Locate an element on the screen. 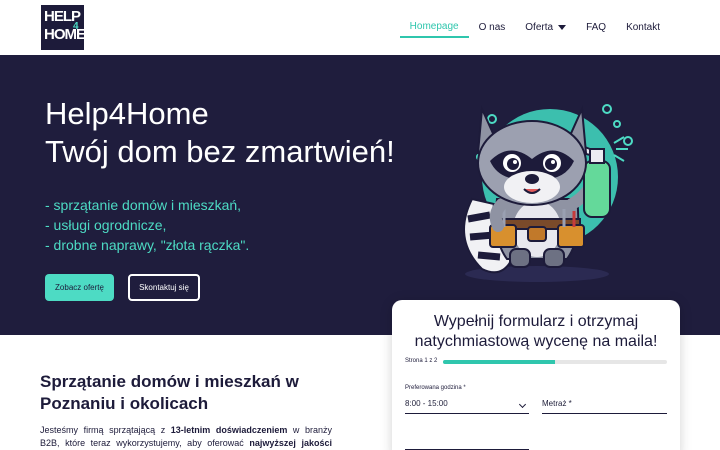 The image size is (720, 450). main-nav: Homepage O nas Oferta FAQ Kontakt is located at coordinates (534, 27).